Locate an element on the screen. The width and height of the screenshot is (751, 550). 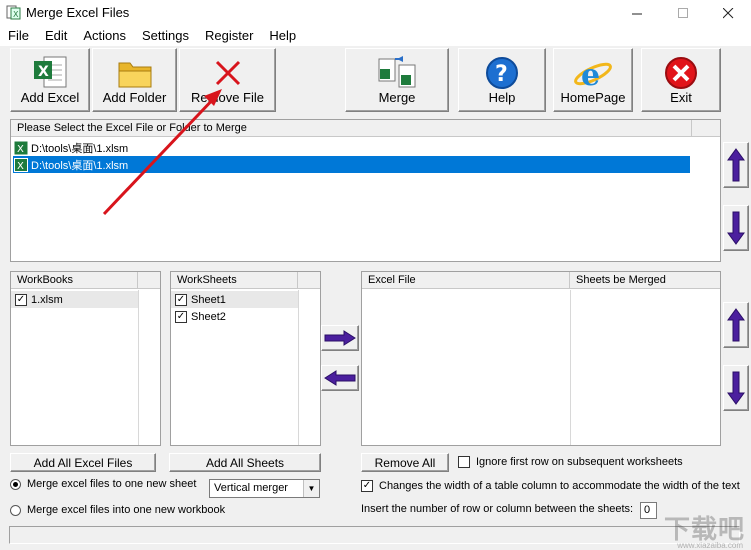
add-all-sheets-button: Add All Sheets is located at coordinates (245, 462).